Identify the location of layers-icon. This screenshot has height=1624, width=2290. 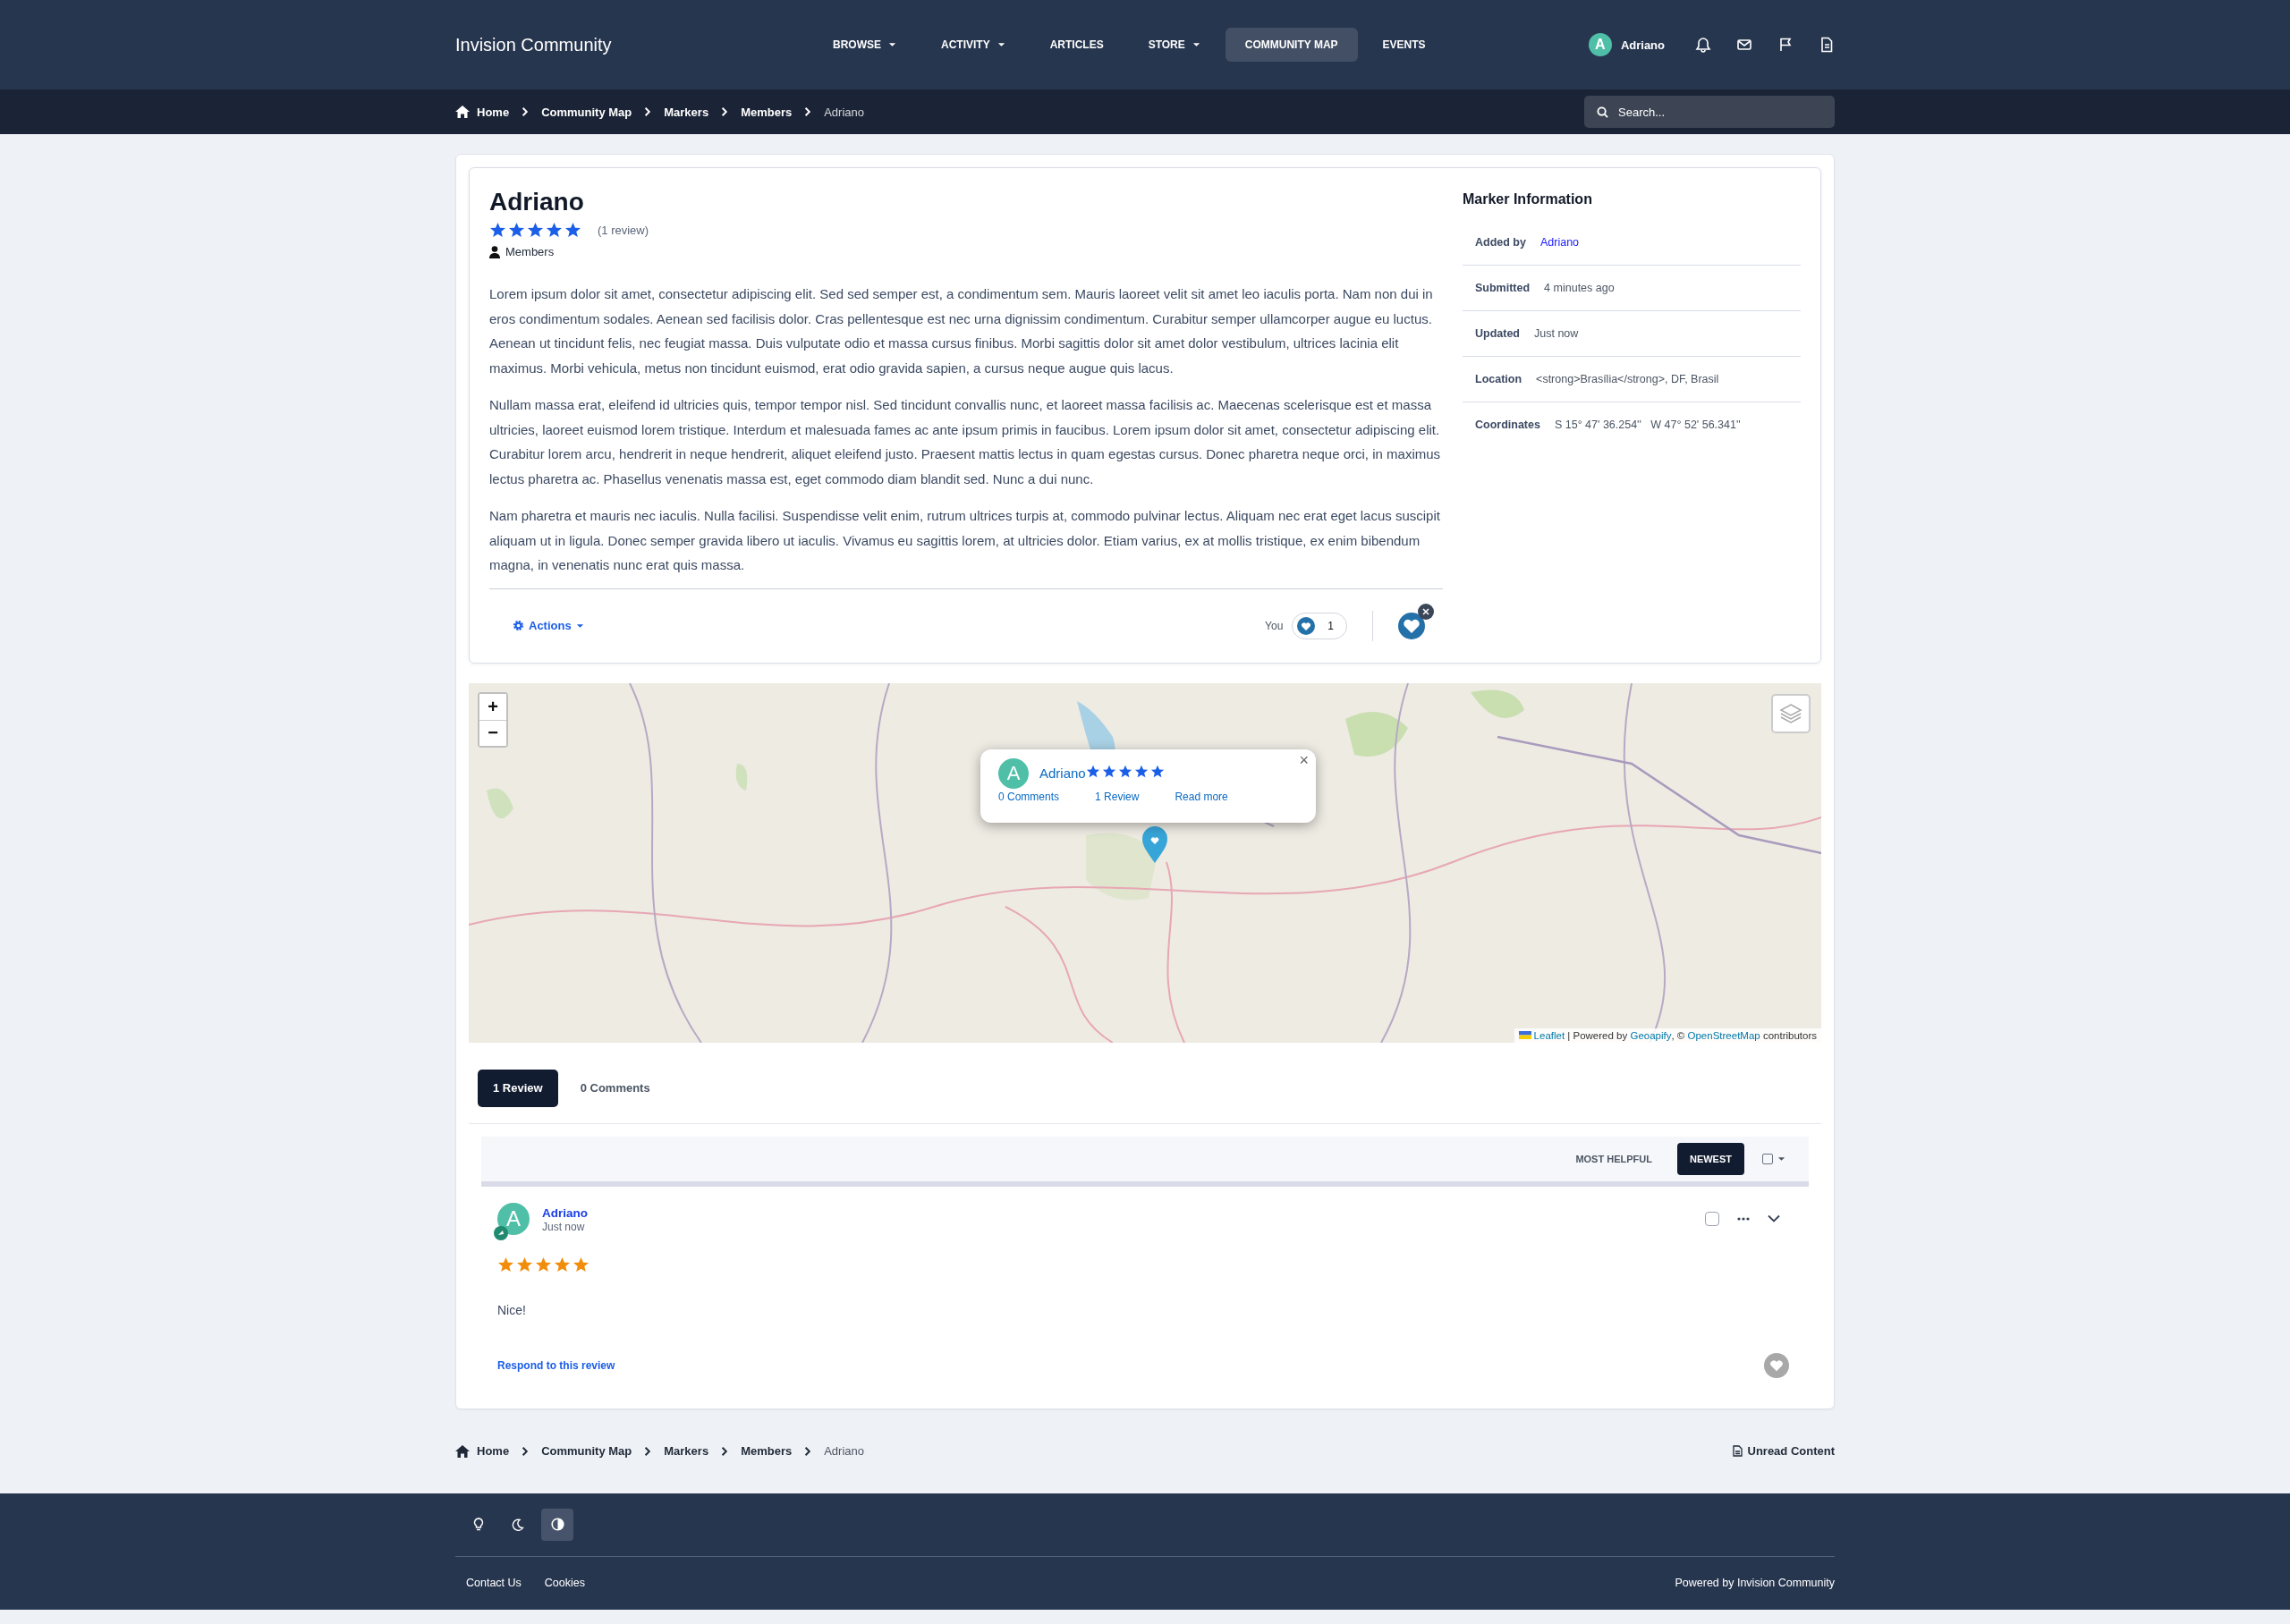
(1790, 713).